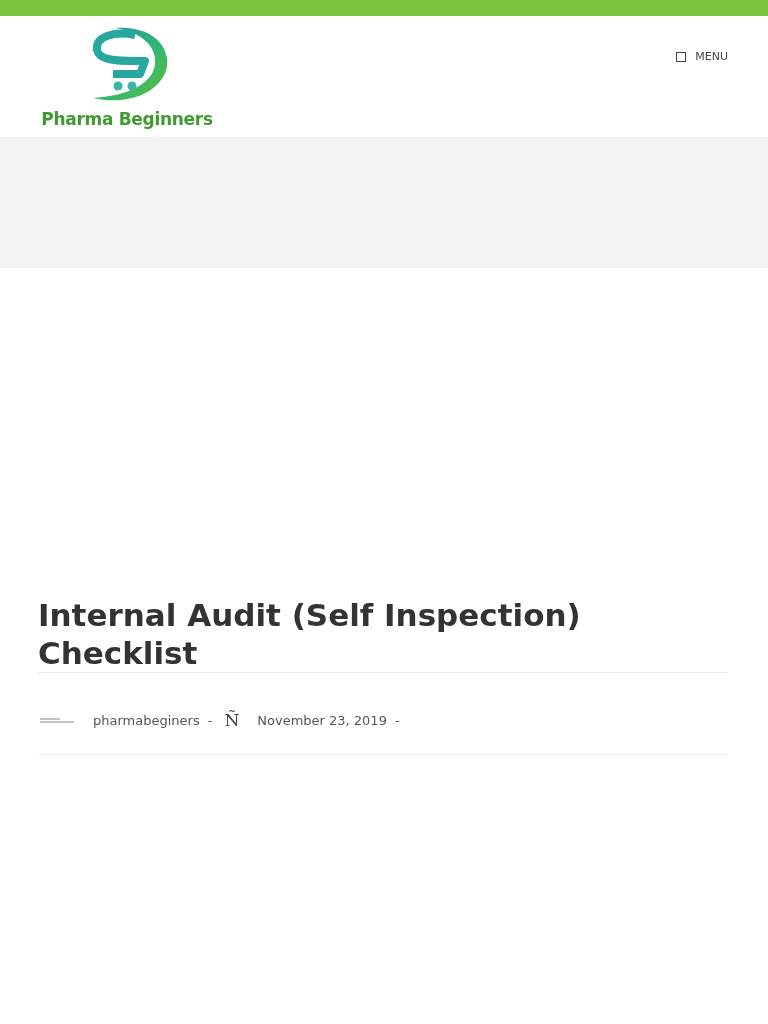 Image resolution: width=768 pixels, height=1024 pixels. What do you see at coordinates (127, 72) in the screenshot?
I see `site-logo: Pharma Beginners` at bounding box center [127, 72].